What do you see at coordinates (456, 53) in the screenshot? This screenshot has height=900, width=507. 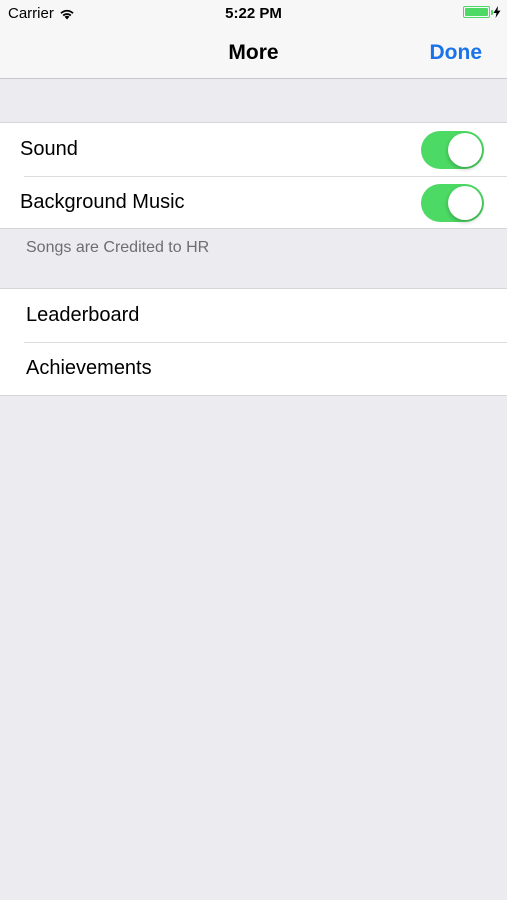 I see `done-button: Done` at bounding box center [456, 53].